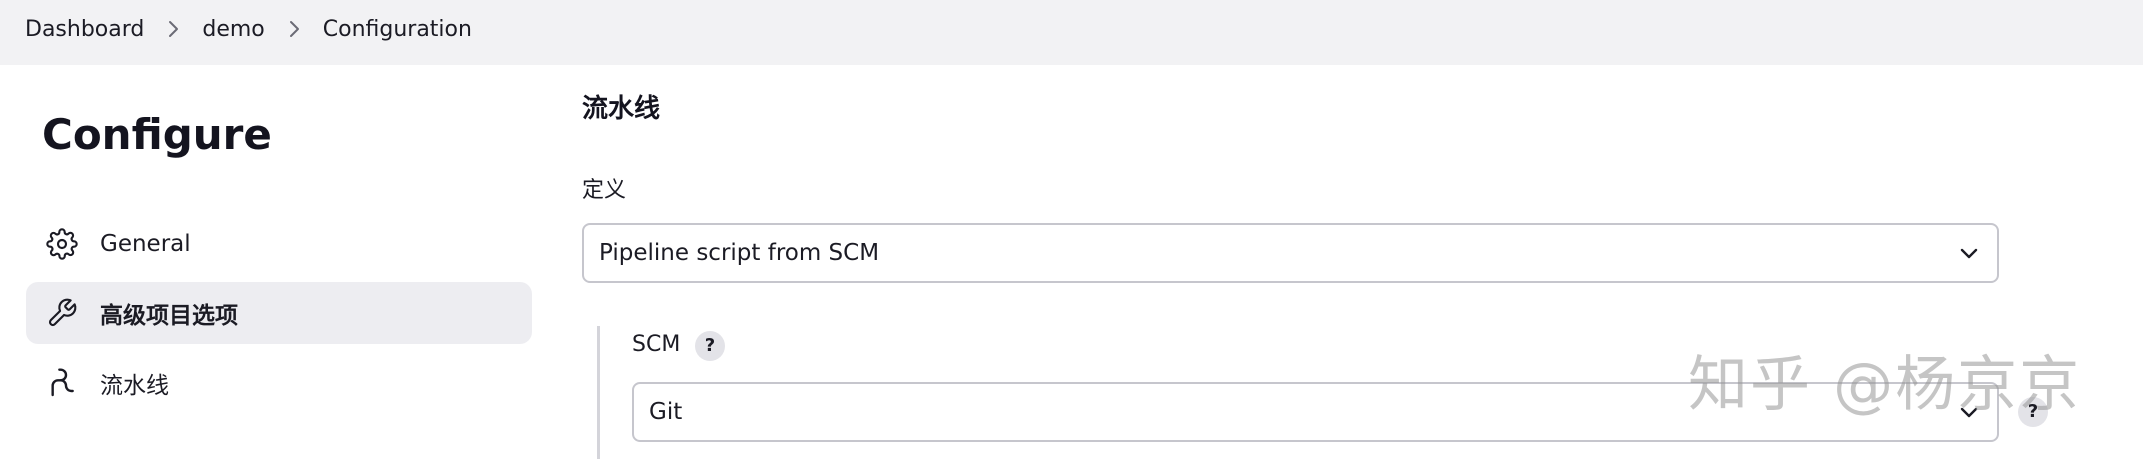  I want to click on sidebar-item-label: General, so click(145, 244).